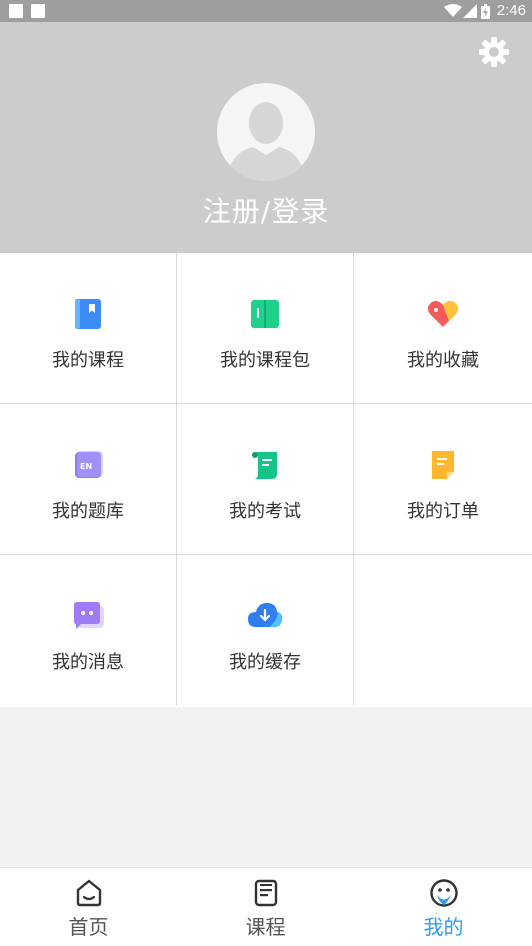 This screenshot has height=946, width=532. What do you see at coordinates (265, 927) in the screenshot?
I see `tab-label: 课程` at bounding box center [265, 927].